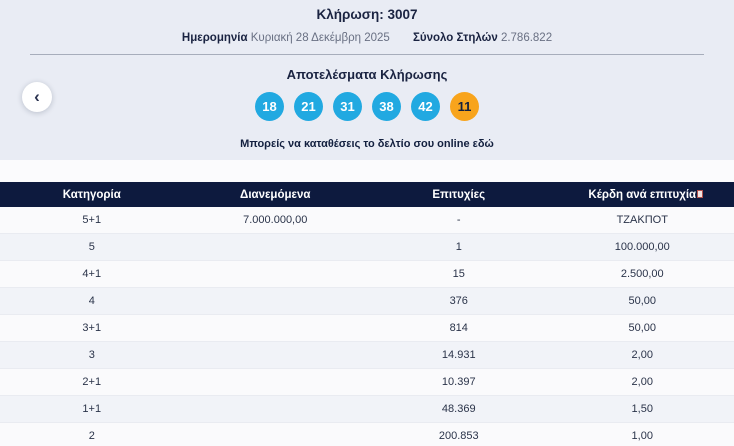 The width and height of the screenshot is (734, 446). Describe the element at coordinates (275, 220) in the screenshot. I see `distributed-cell: 7.000.000,00` at that location.